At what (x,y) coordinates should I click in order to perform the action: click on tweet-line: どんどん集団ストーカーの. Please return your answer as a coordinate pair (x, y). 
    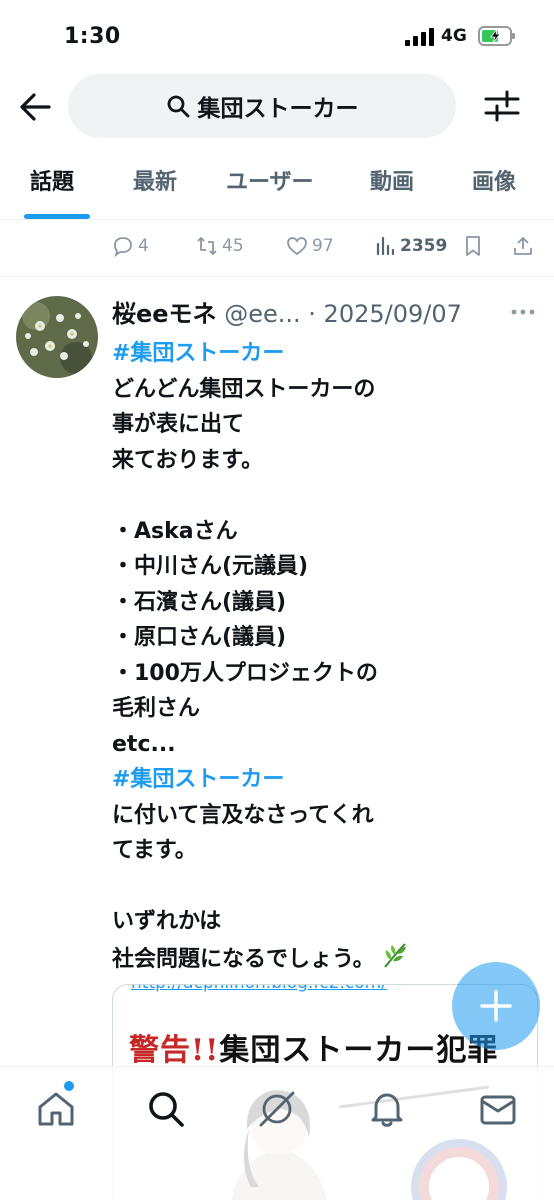
    Looking at the image, I should click on (244, 389).